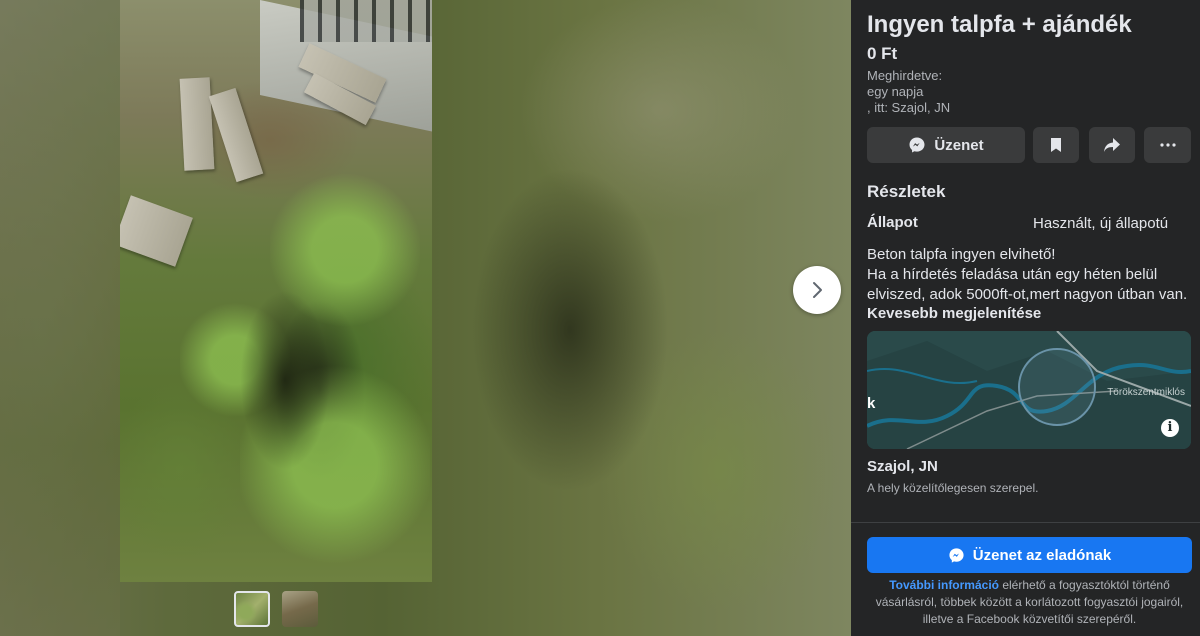  I want to click on listed-location: , itt: Szajol, JN, so click(909, 107).